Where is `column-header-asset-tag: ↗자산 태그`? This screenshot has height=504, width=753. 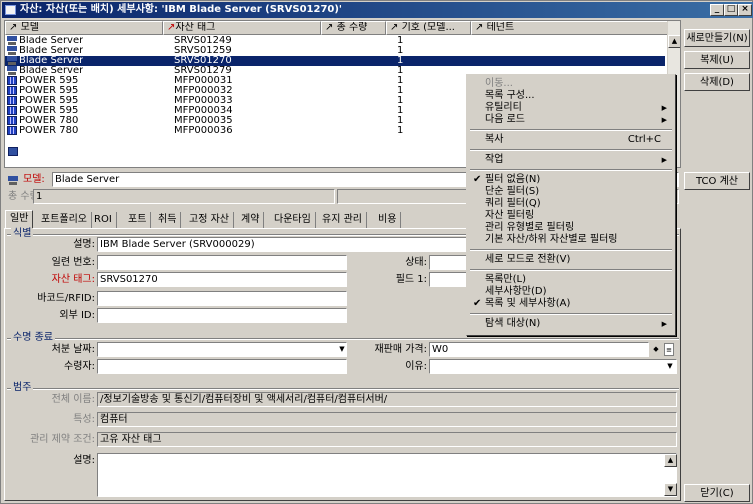 column-header-asset-tag: ↗자산 태그 is located at coordinates (242, 28).